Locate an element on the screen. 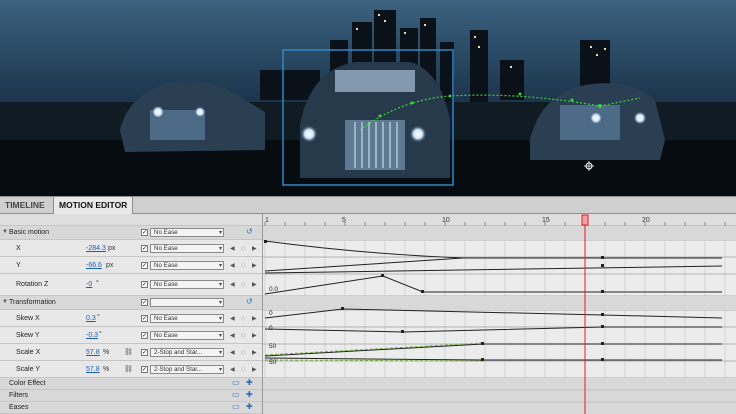 Image resolution: width=736 pixels, height=414 pixels. tab-timeline: TIMELINE is located at coordinates (25, 205).